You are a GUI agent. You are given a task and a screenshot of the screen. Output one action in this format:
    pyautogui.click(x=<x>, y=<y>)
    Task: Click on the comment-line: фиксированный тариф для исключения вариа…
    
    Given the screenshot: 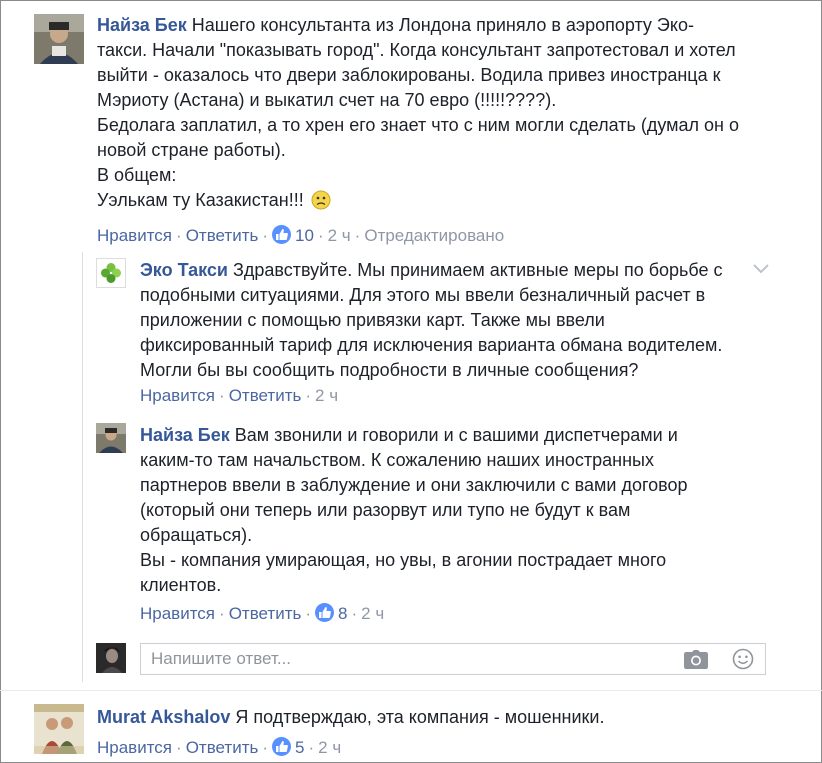 What is the action you would take?
    pyautogui.click(x=431, y=345)
    